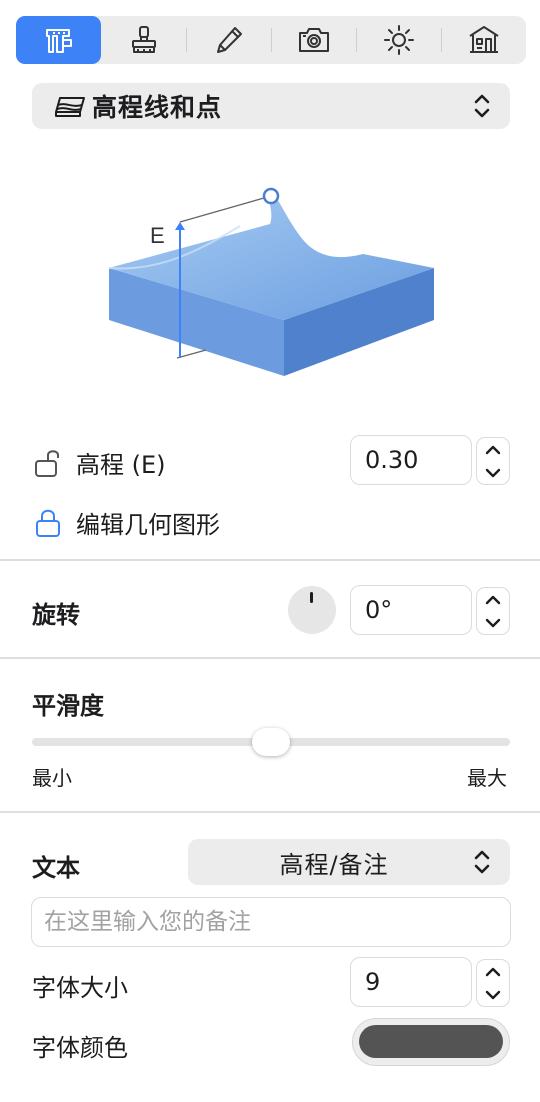  Describe the element at coordinates (487, 778) in the screenshot. I see `smoothness-max-label: 最大` at that location.